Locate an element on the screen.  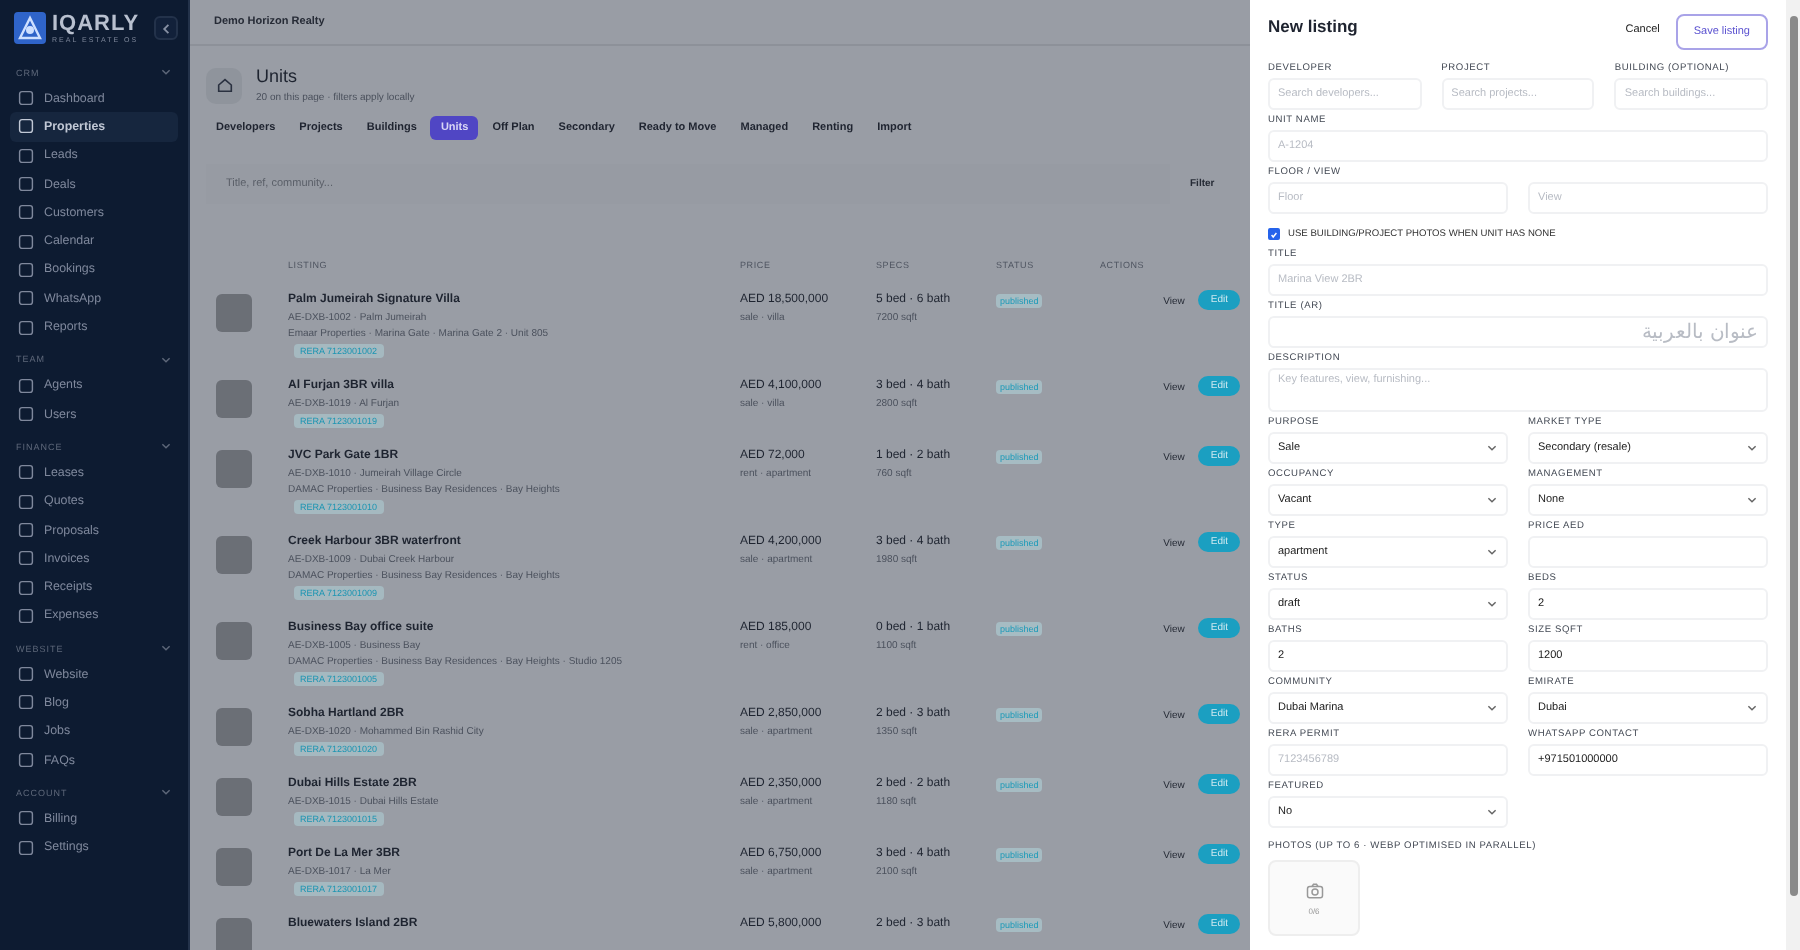
page-title: Units is located at coordinates (278, 76).